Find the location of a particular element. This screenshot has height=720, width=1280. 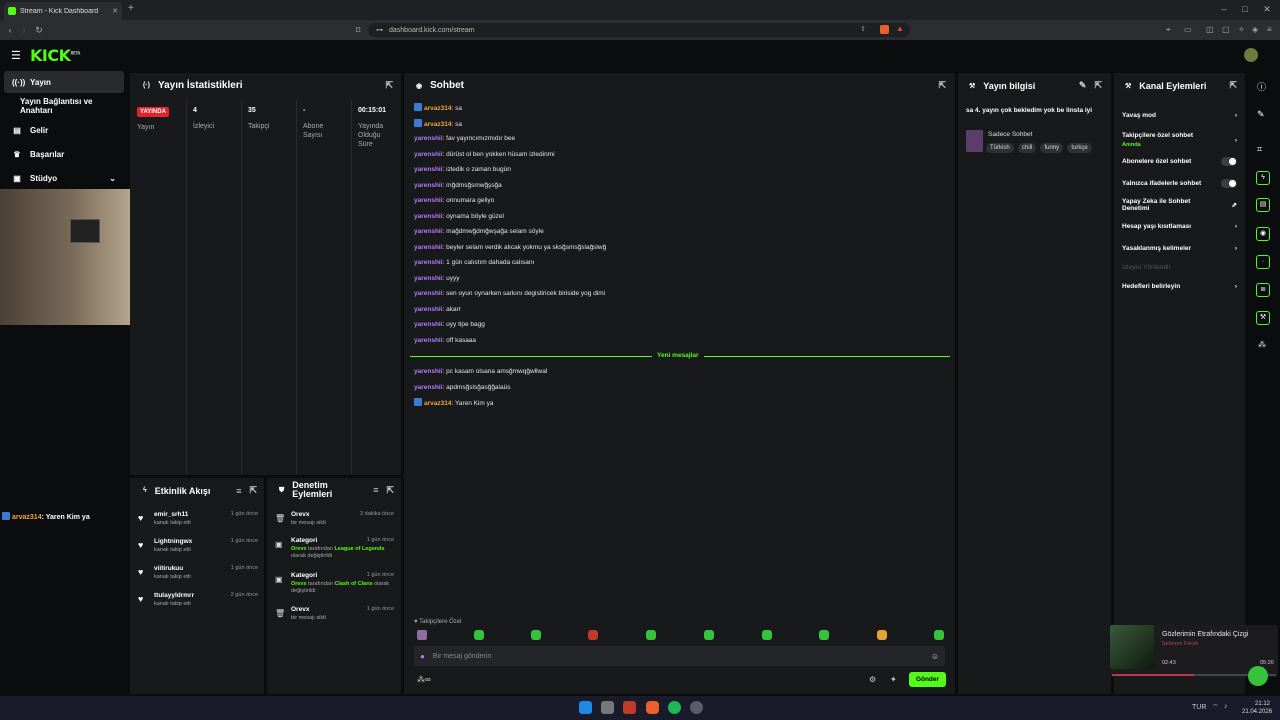

wrench-rail-icon: ⚒ is located at coordinates (1263, 318).